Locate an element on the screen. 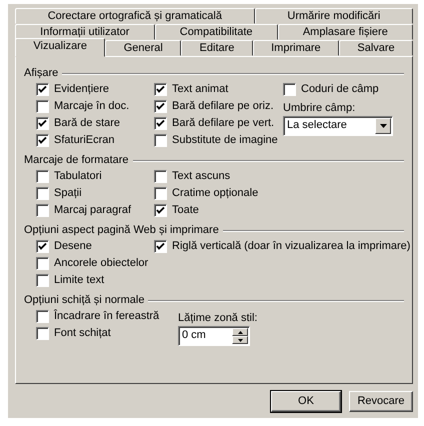 This screenshot has height=426, width=424. section-heading: Opțiuni schiță și normale is located at coordinates (84, 301).